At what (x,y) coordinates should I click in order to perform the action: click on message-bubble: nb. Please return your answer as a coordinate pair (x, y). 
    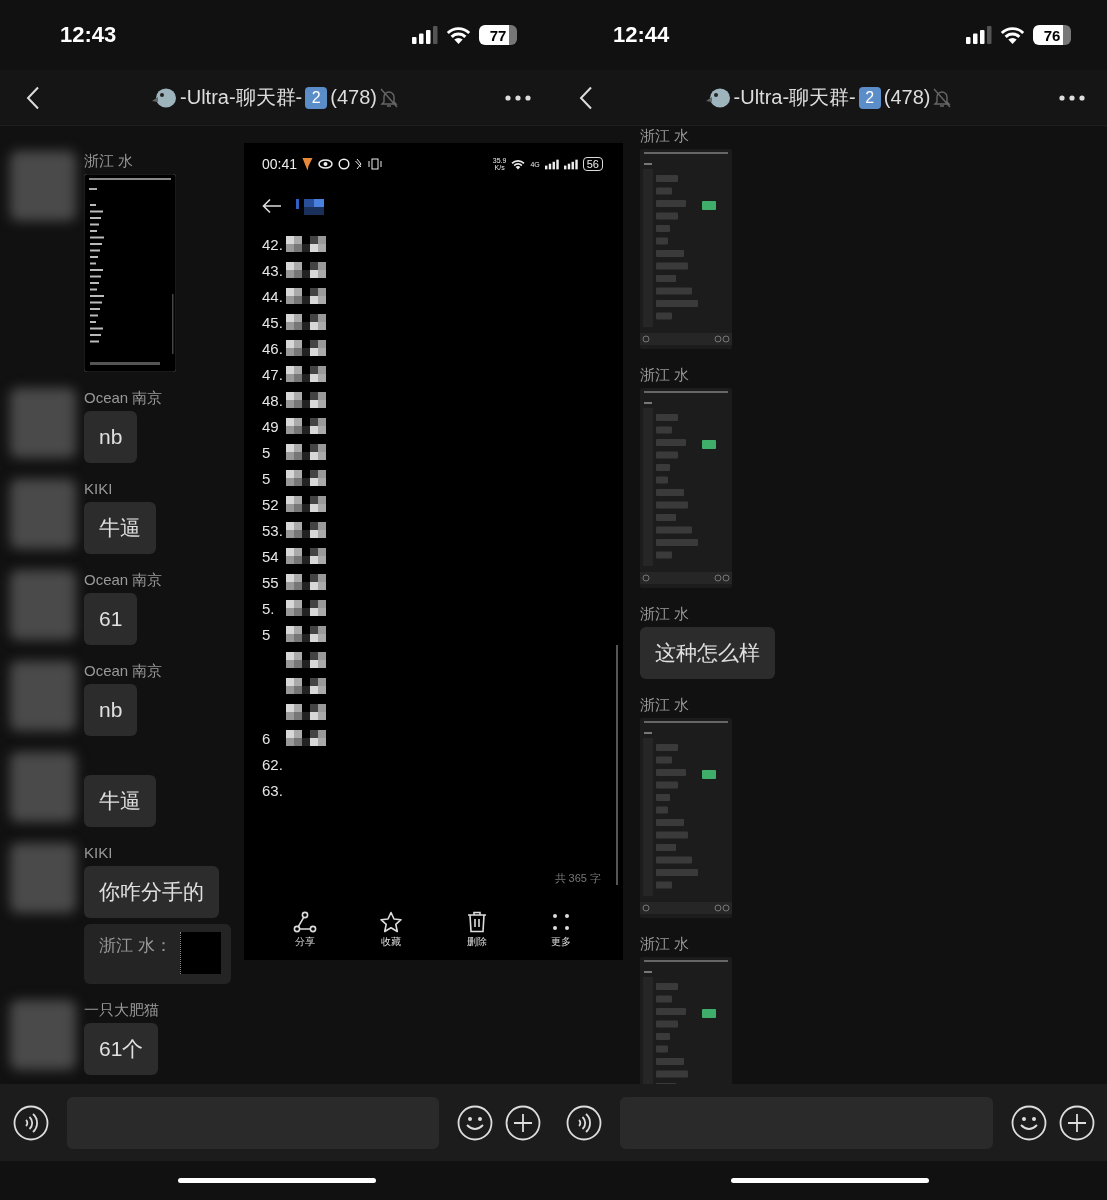
    Looking at the image, I should click on (111, 437).